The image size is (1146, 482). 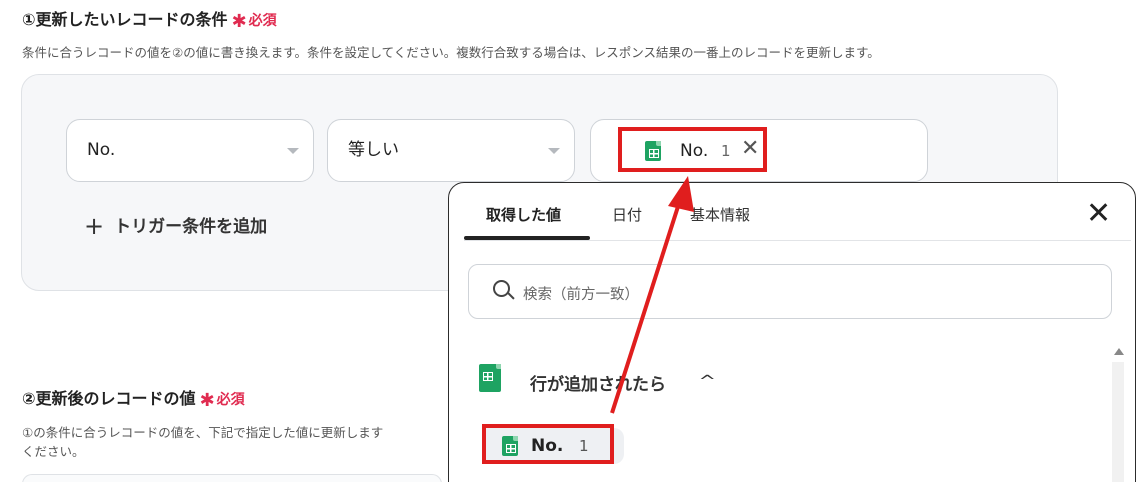 What do you see at coordinates (619, 446) in the screenshot?
I see `list-item-background` at bounding box center [619, 446].